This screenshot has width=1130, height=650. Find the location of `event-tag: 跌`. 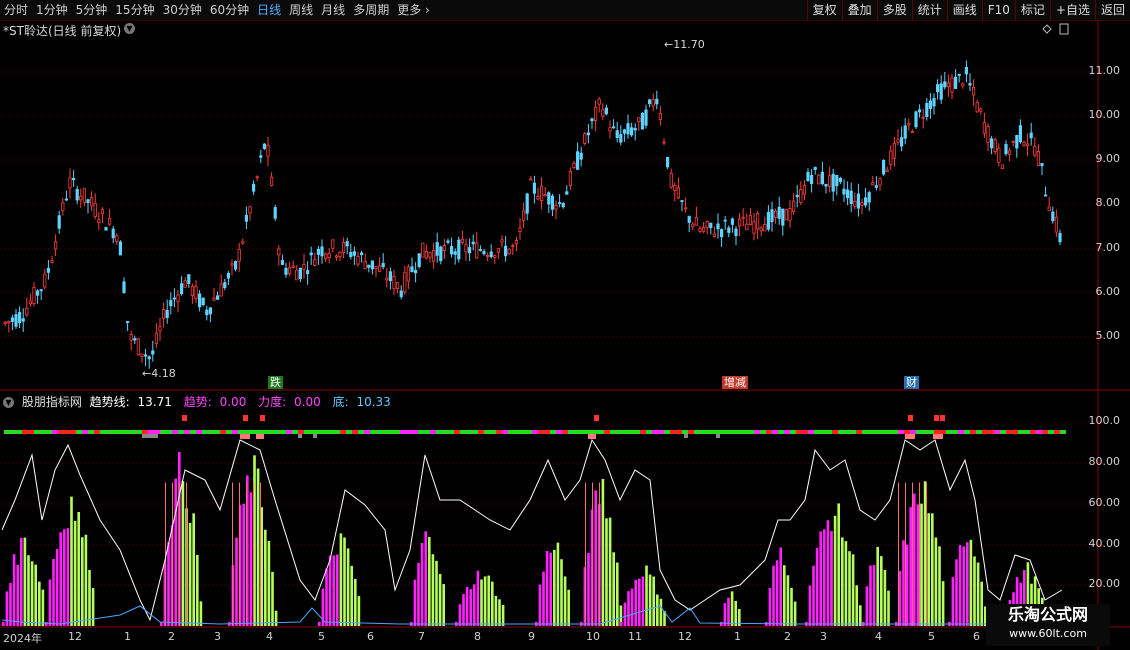

event-tag: 跌 is located at coordinates (275, 382).